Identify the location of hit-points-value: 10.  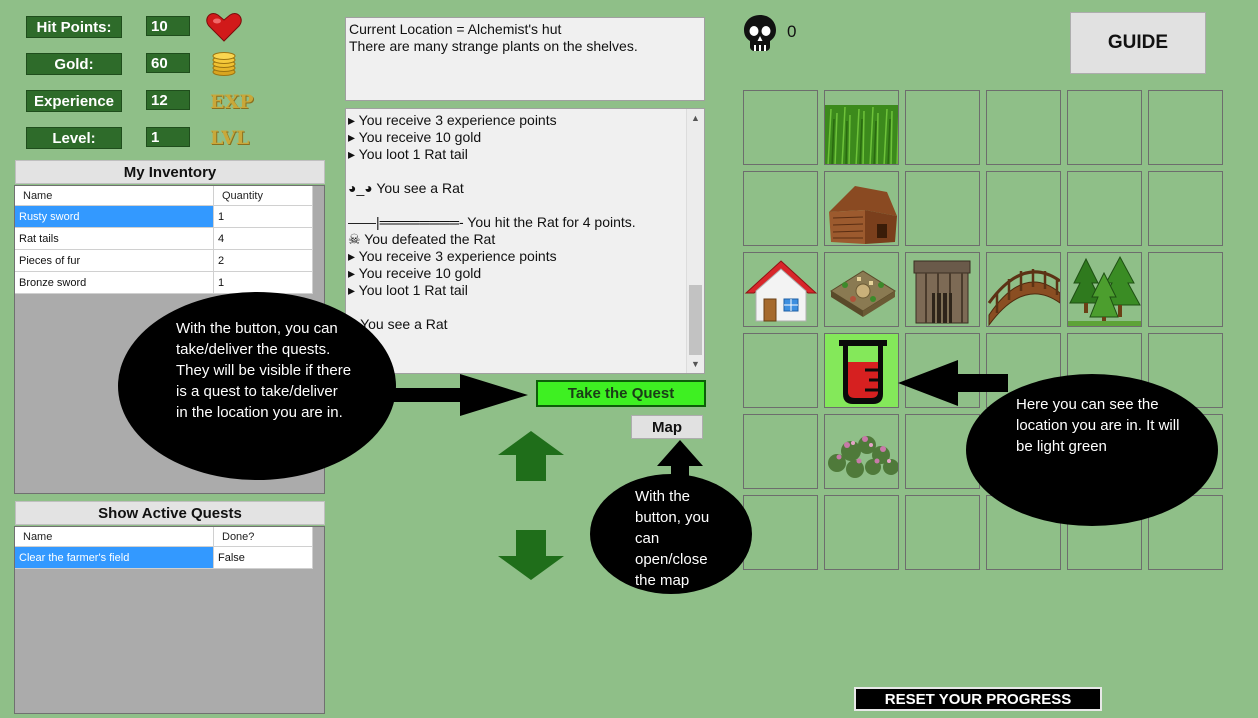
(168, 26).